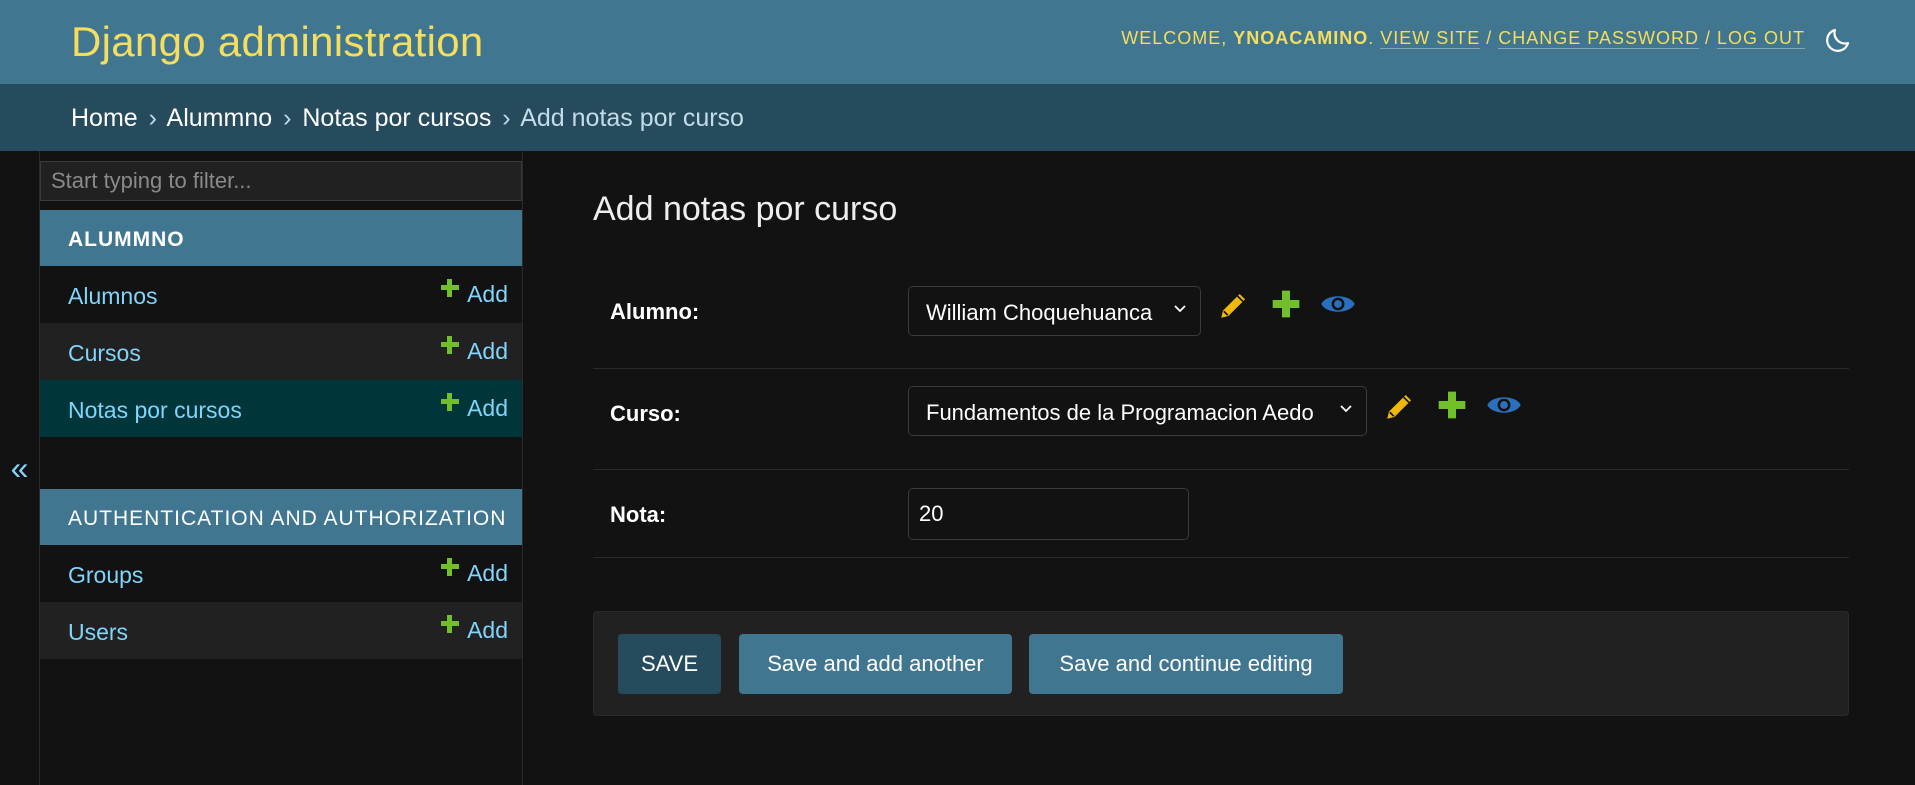 Image resolution: width=1915 pixels, height=785 pixels. I want to click on add-link-alumnos: Add, so click(474, 293).